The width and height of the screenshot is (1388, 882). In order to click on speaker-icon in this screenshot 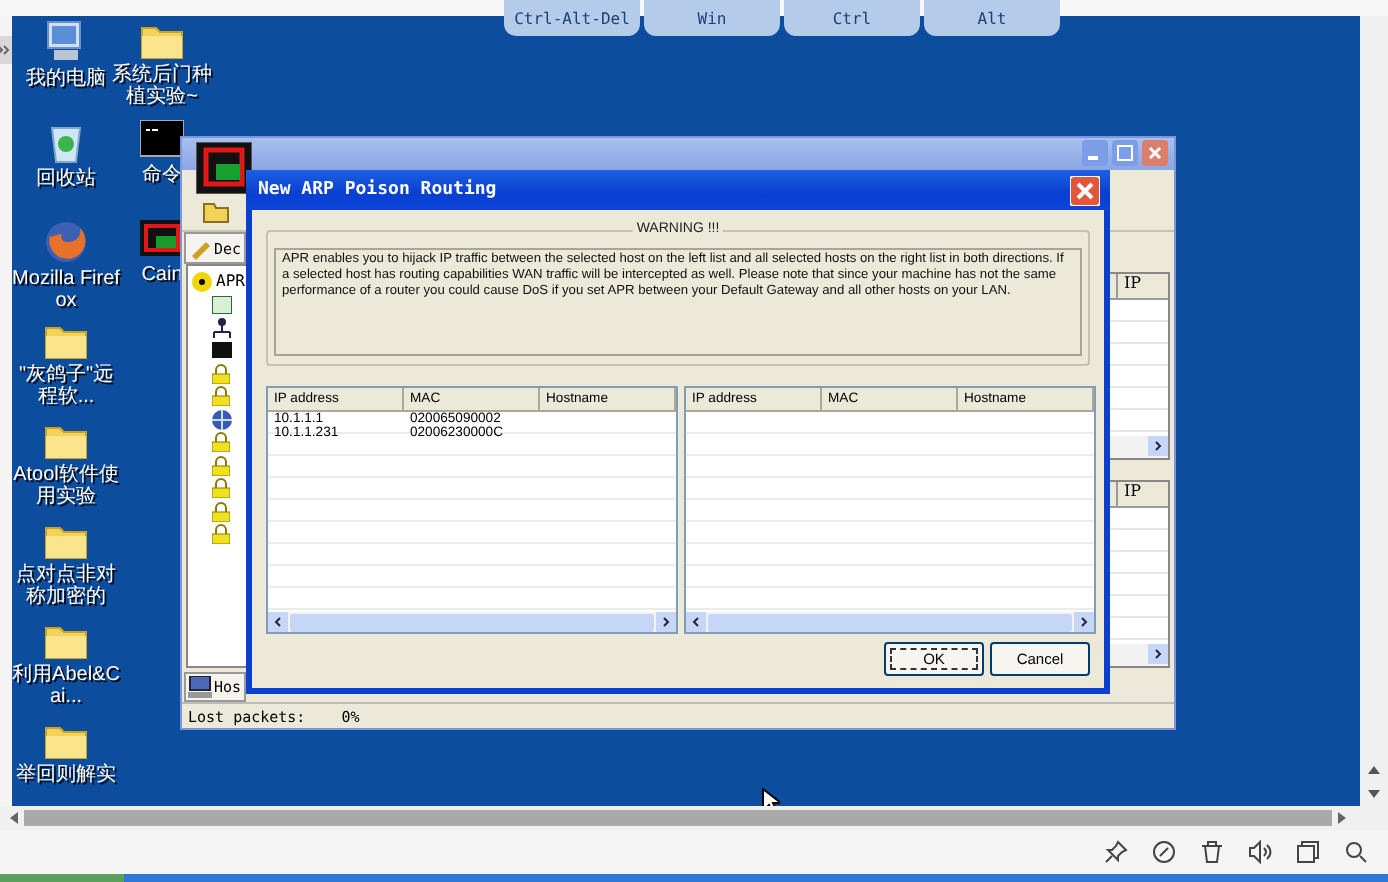, I will do `click(1260, 852)`.